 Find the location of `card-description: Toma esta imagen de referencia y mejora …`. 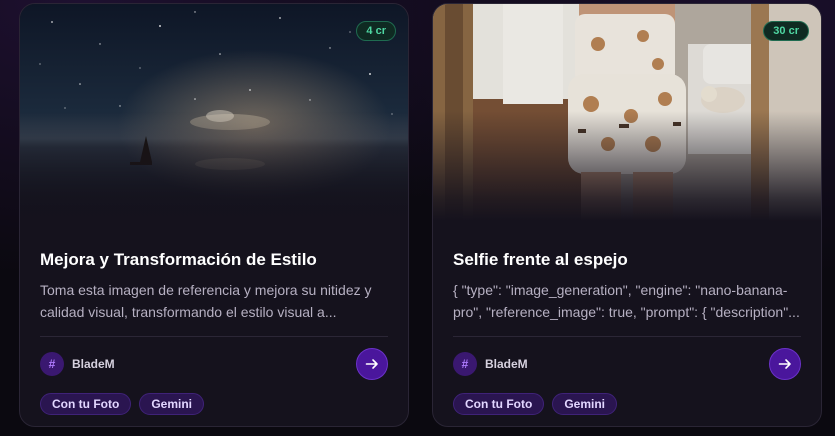

card-description: Toma esta imagen de referencia y mejora … is located at coordinates (206, 301).